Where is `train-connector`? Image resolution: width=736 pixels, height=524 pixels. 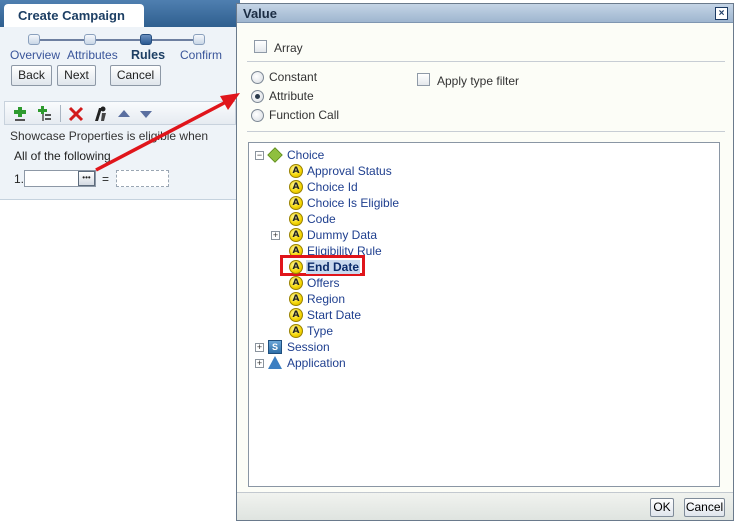
train-connector is located at coordinates (116, 40).